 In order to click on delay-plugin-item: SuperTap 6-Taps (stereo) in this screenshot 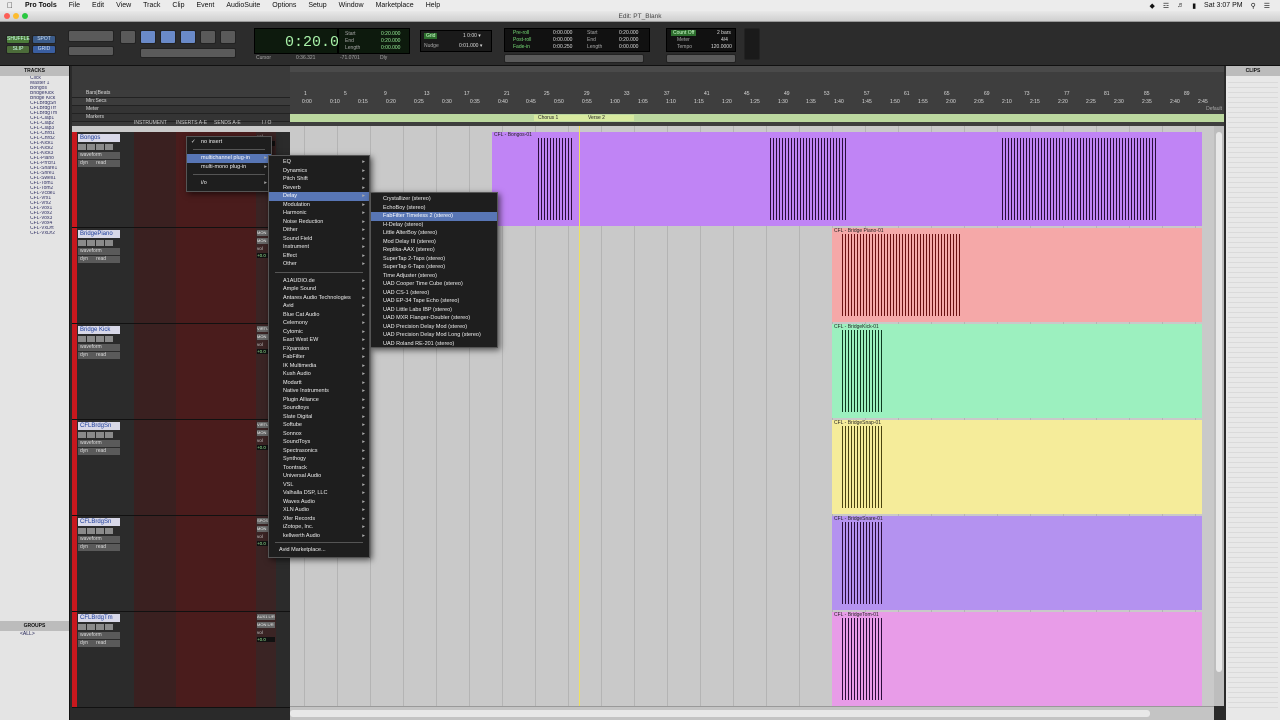, I will do `click(434, 267)`.